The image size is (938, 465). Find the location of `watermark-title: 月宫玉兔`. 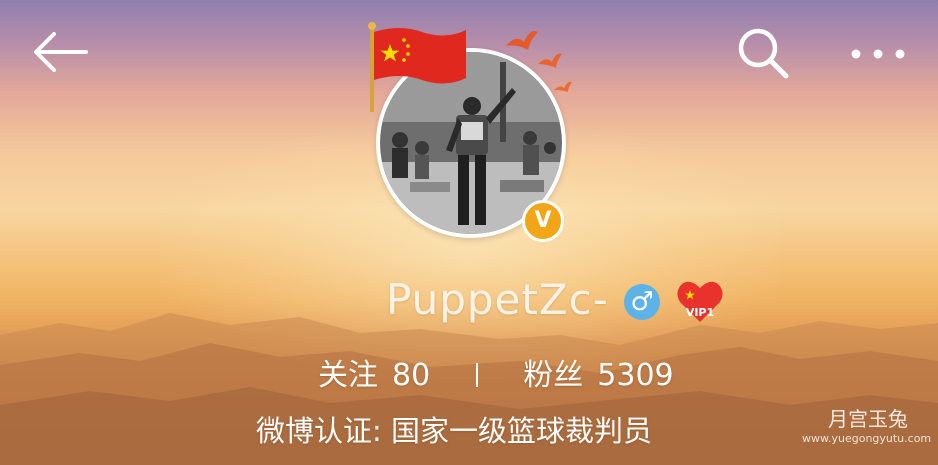

watermark-title: 月宫玉兔 is located at coordinates (868, 419).